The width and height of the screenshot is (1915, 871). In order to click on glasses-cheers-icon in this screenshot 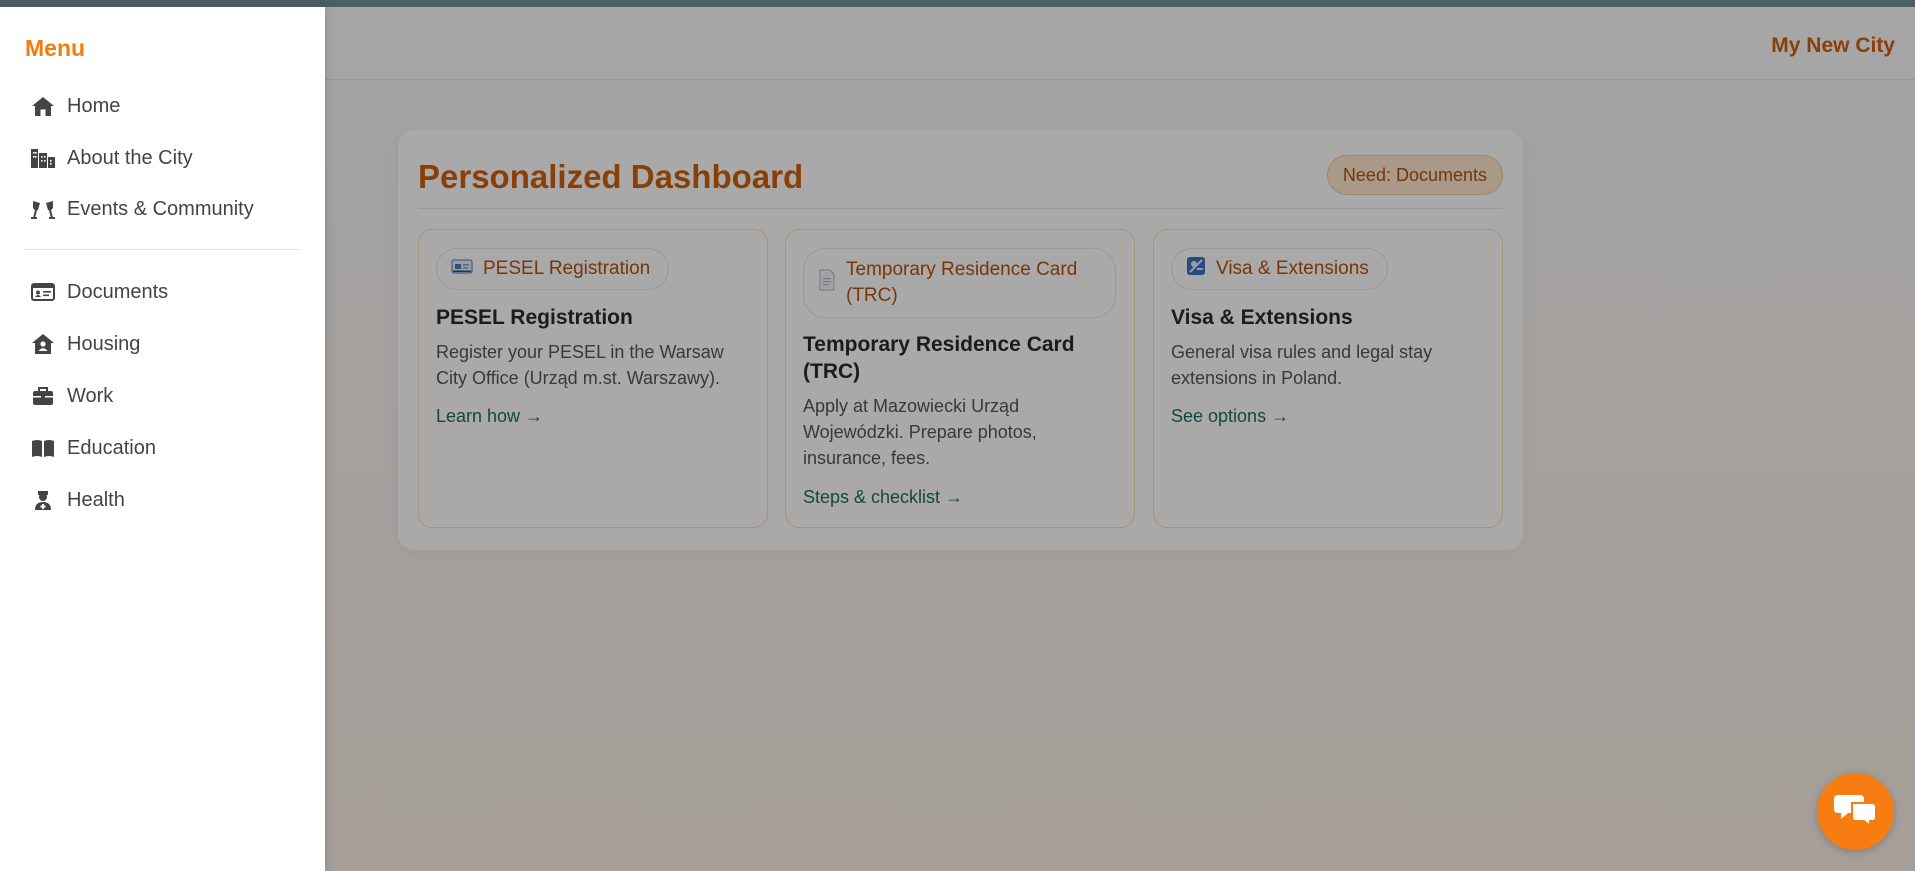, I will do `click(43, 209)`.